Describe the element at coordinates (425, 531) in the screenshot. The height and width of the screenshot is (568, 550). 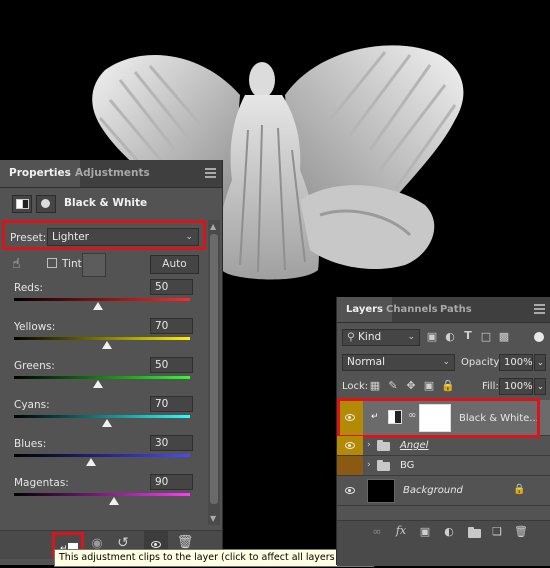
I see `add-mask-icon: ▣` at that location.